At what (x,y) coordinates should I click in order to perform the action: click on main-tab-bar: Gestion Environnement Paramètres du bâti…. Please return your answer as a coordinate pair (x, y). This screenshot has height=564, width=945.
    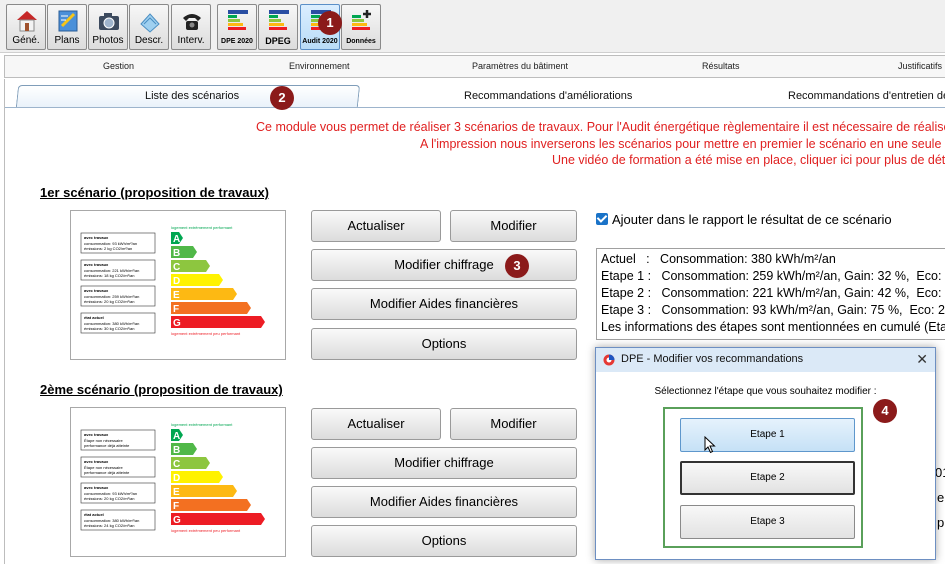
    Looking at the image, I should click on (474, 66).